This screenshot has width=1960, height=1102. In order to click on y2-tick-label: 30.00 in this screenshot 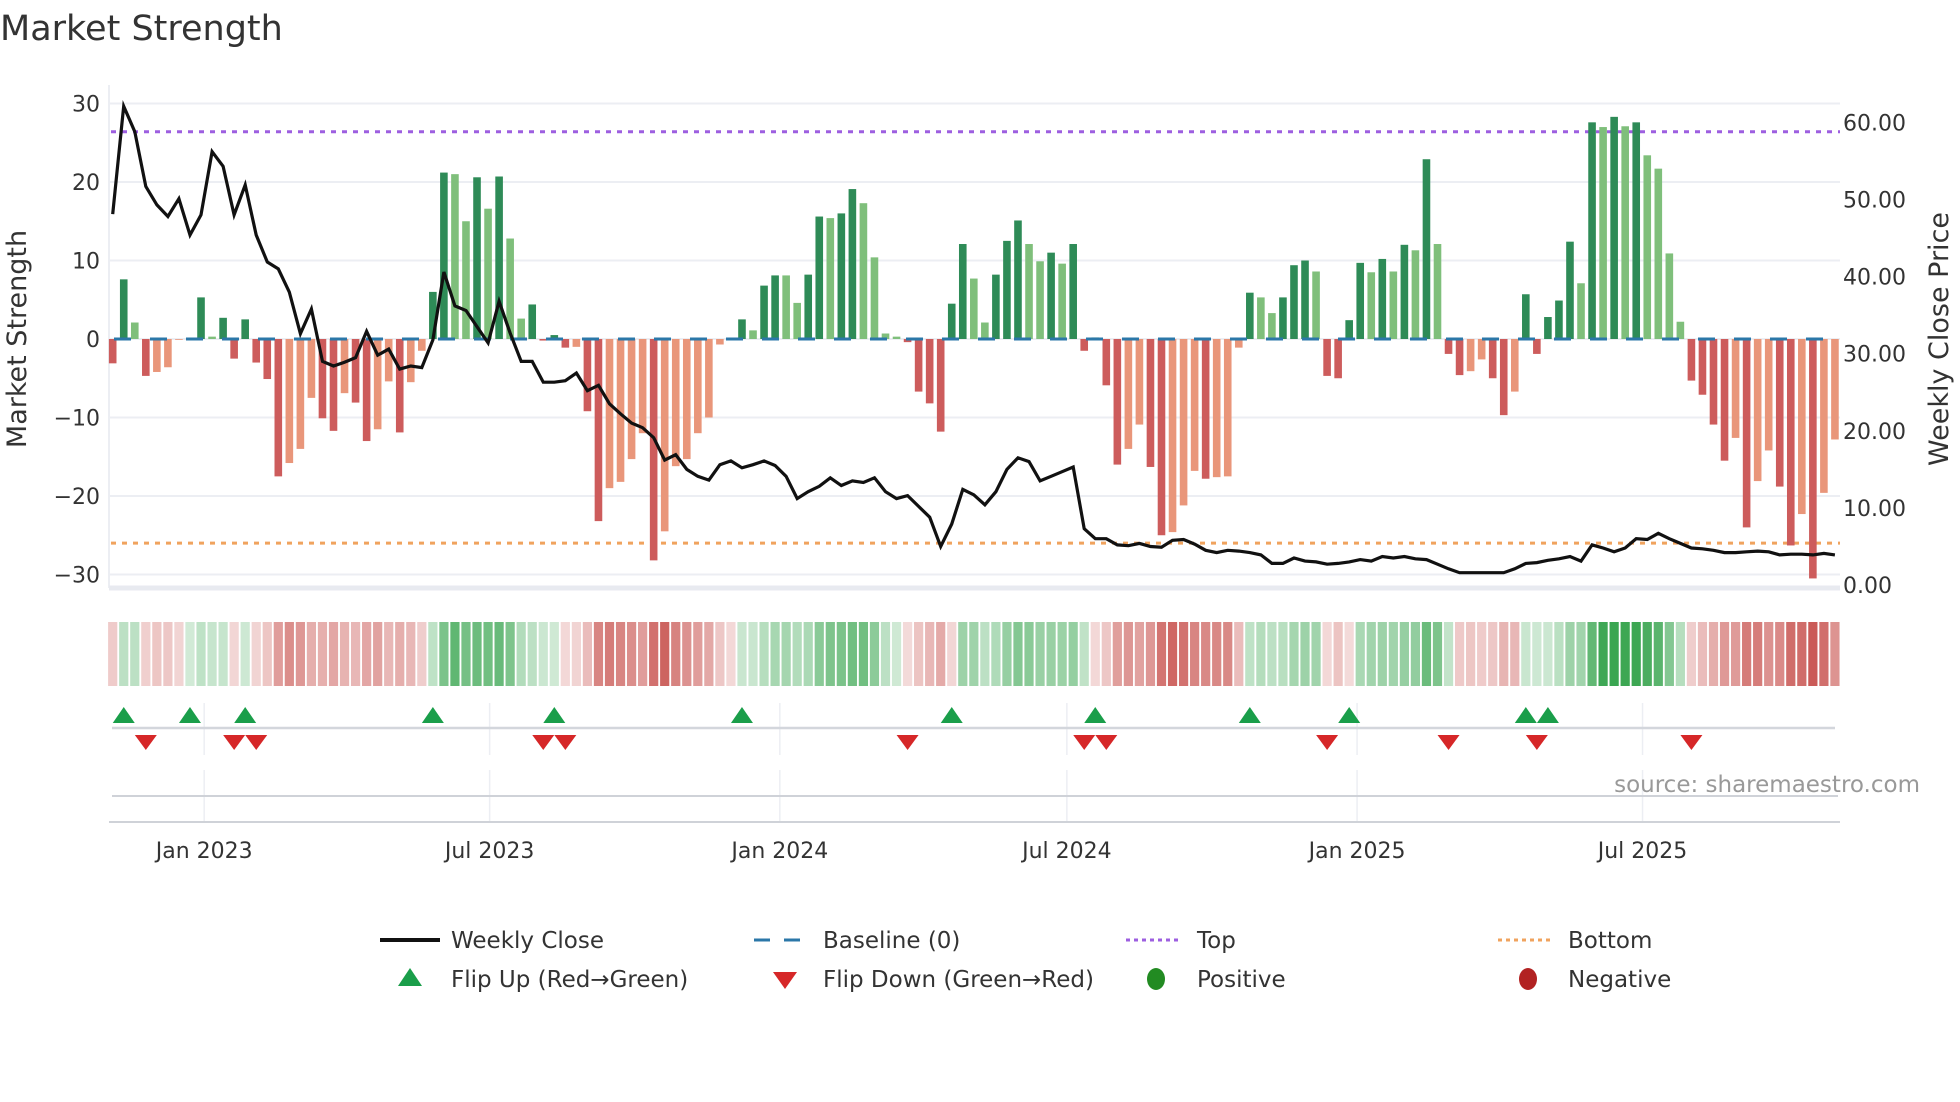, I will do `click(1874, 355)`.